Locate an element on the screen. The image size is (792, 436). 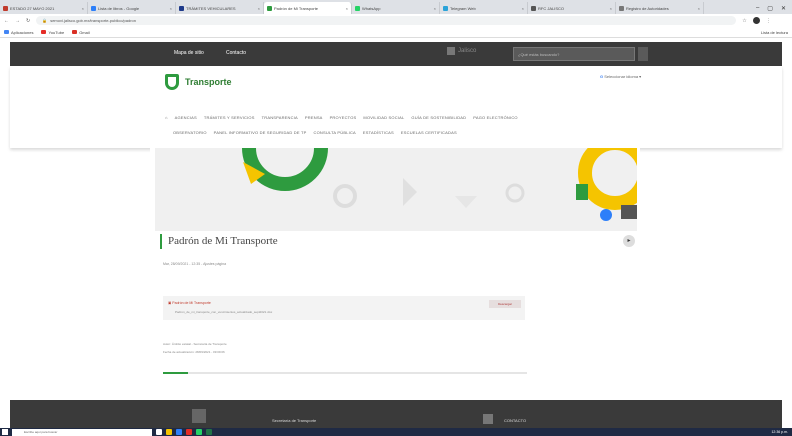
browser-tab: TRÁMITES VEHICULARES × is located at coordinates (220, 8).